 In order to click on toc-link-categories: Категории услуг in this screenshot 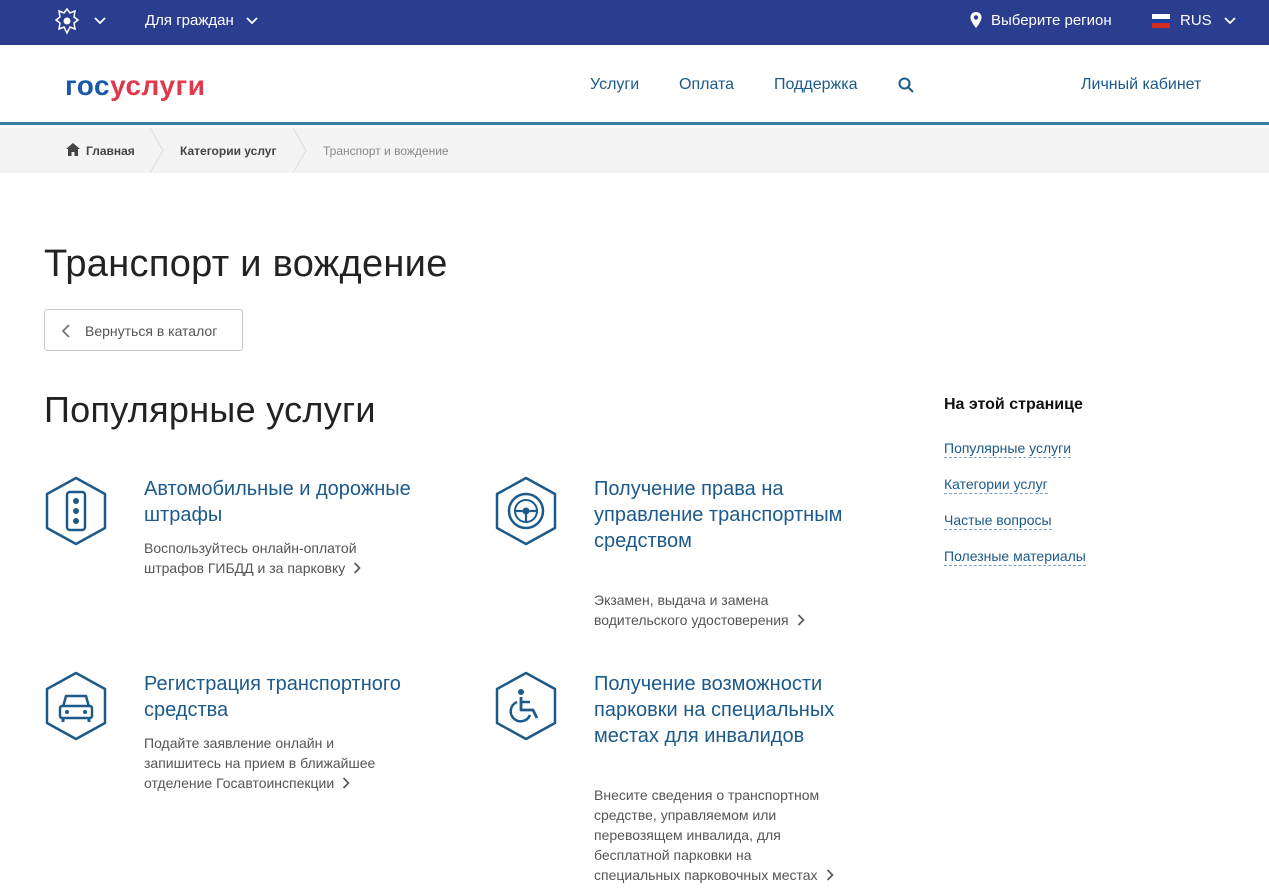, I will do `click(996, 484)`.